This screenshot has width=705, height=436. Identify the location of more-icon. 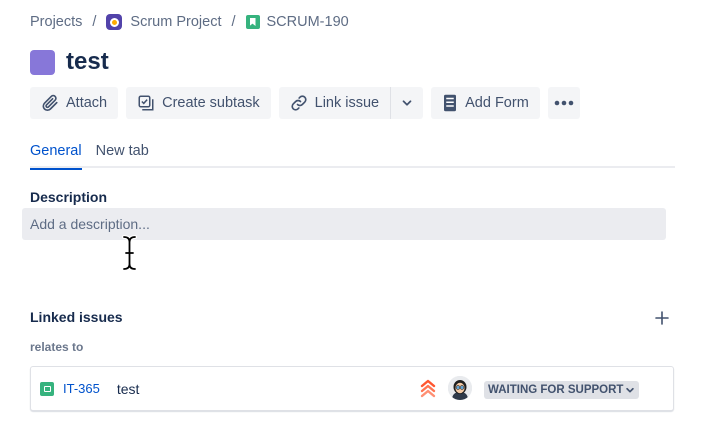
(564, 103).